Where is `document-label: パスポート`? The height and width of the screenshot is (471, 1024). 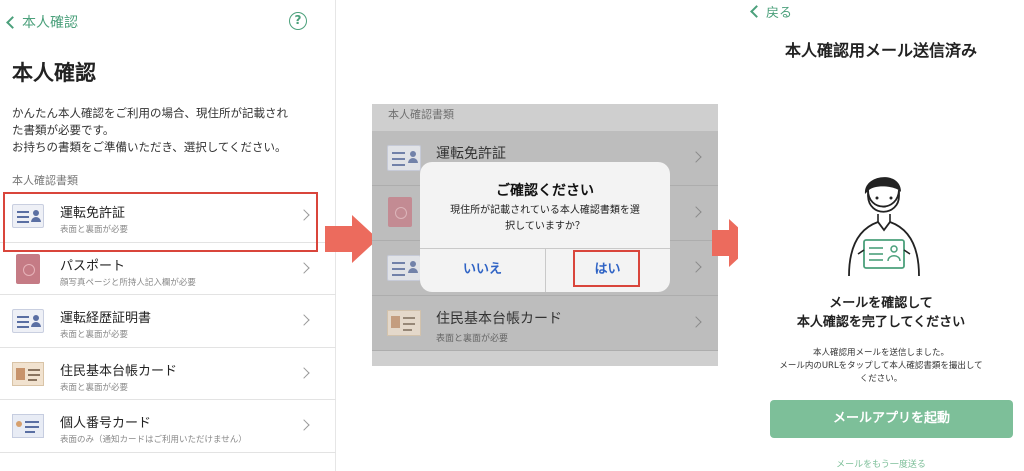
document-label: パスポート is located at coordinates (93, 266).